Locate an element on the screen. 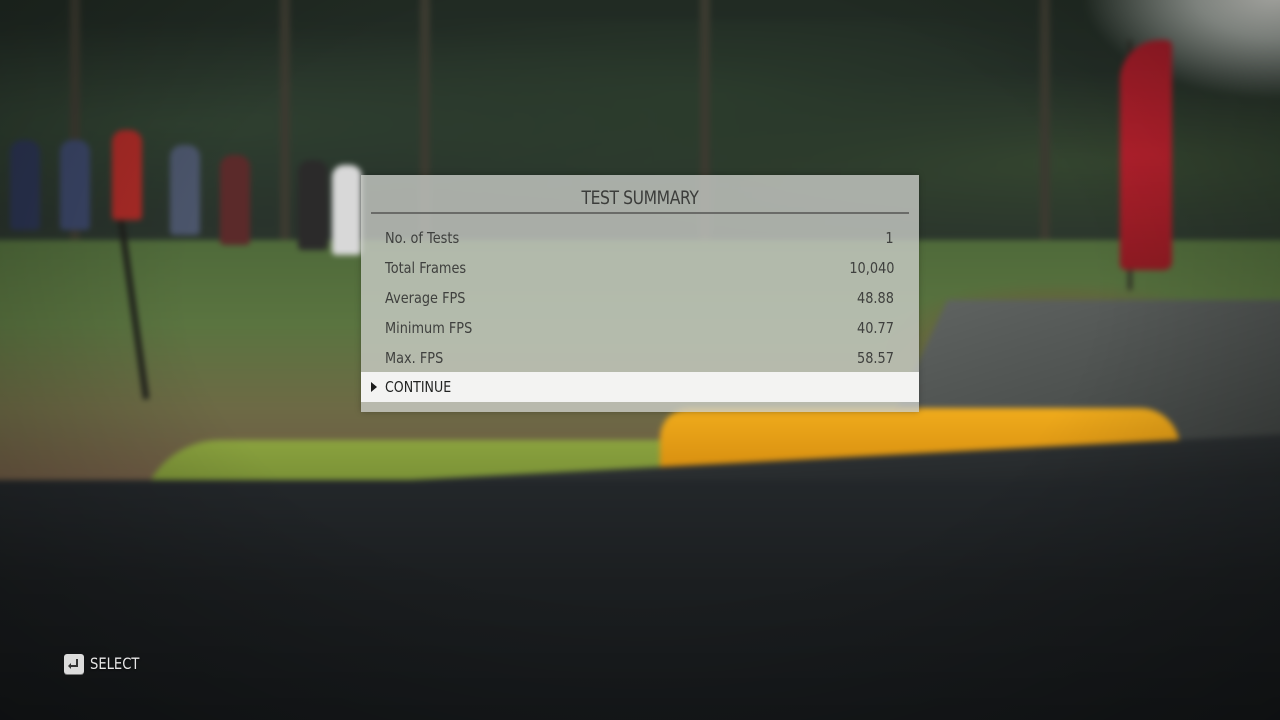 This screenshot has width=1280, height=720. play-arrow-icon is located at coordinates (374, 387).